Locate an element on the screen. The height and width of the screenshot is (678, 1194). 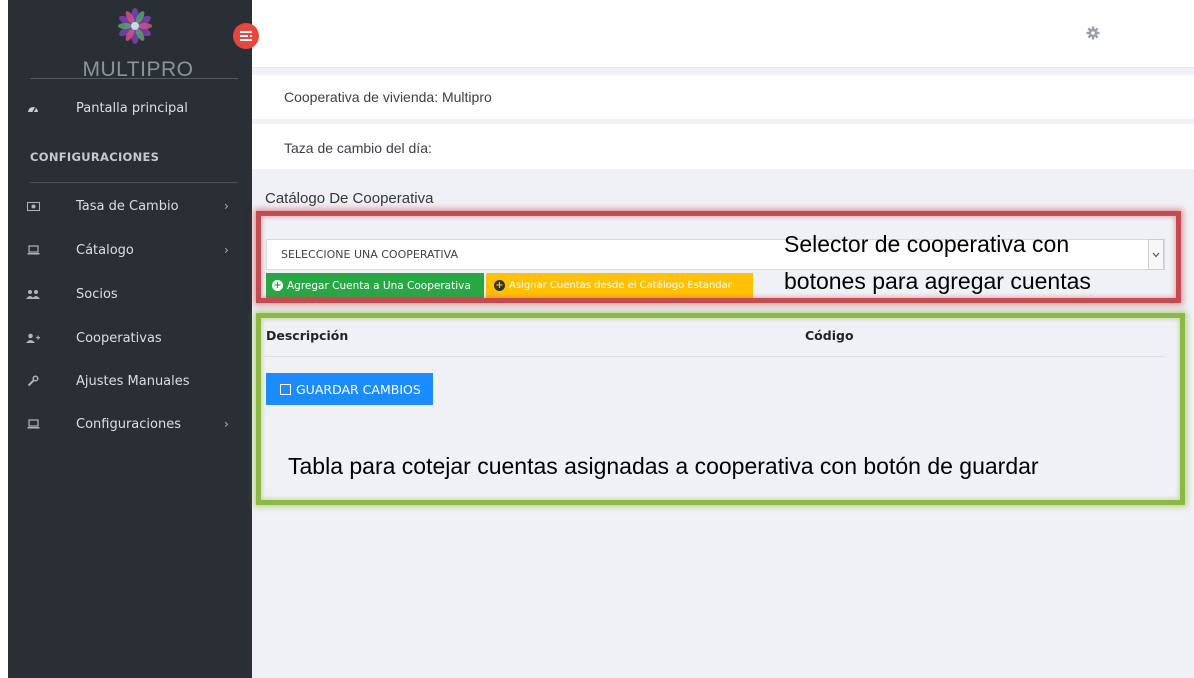
sidebar-item-tasa-de-cambio: Tasa de Cambio › is located at coordinates (130, 206).